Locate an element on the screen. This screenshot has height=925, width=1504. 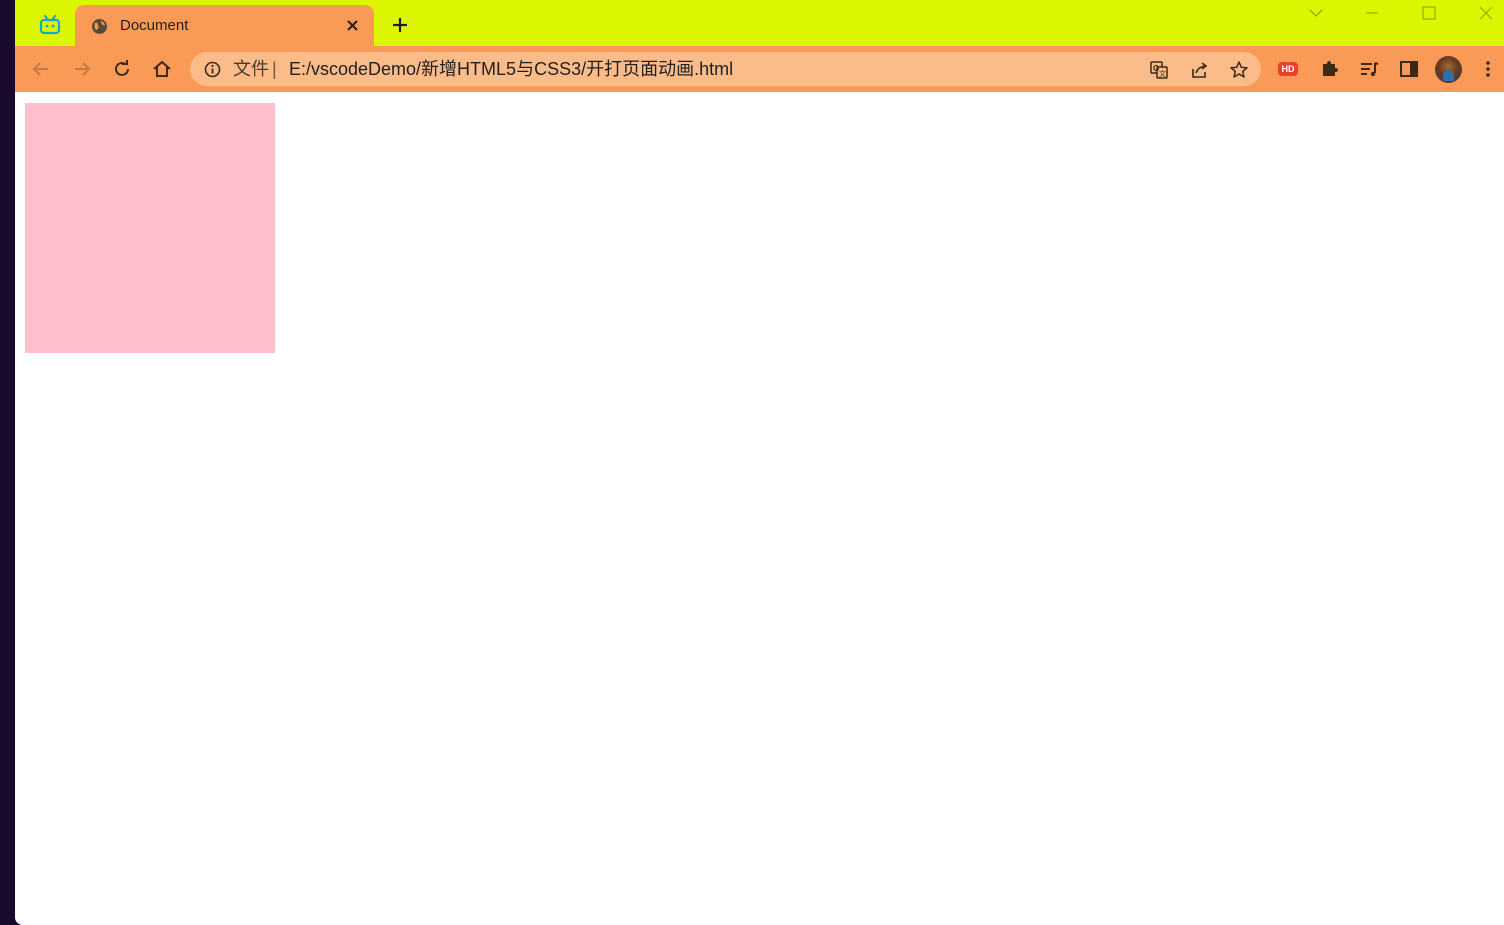
more-menu-icon is located at coordinates (1488, 69).